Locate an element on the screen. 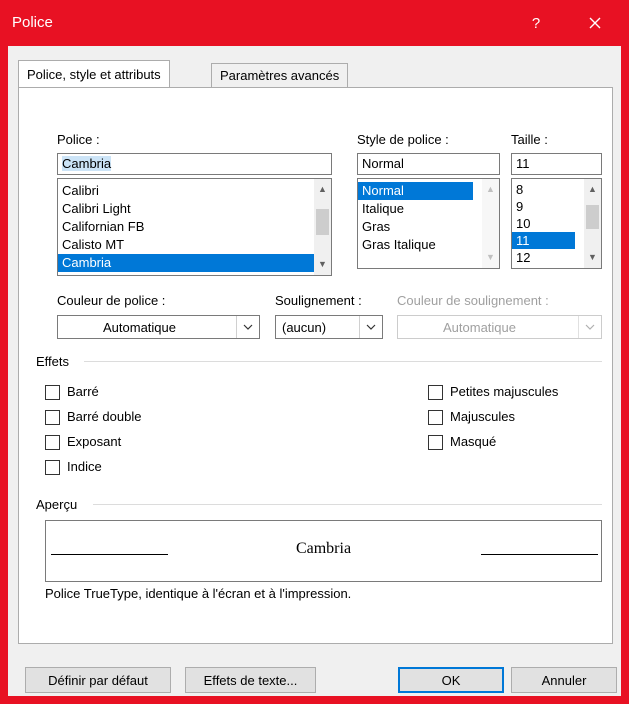  size-input-value: 11 is located at coordinates (523, 163).